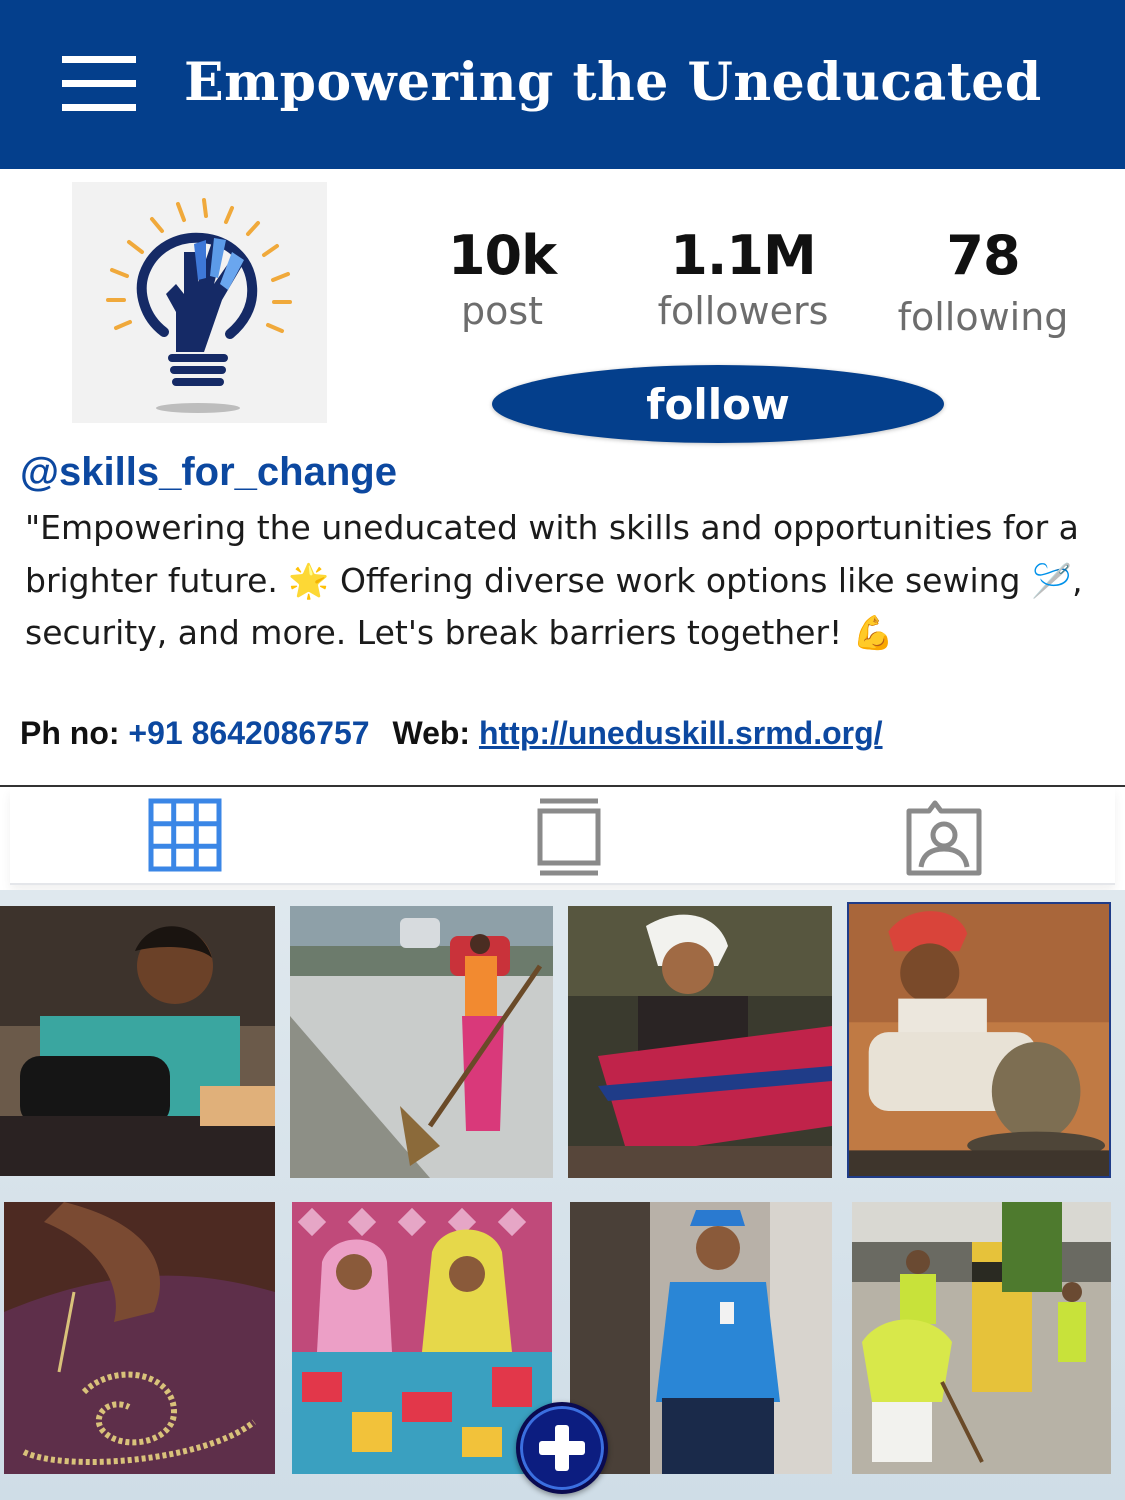 This screenshot has width=1125, height=1500. I want to click on tab-reels, so click(568, 835).